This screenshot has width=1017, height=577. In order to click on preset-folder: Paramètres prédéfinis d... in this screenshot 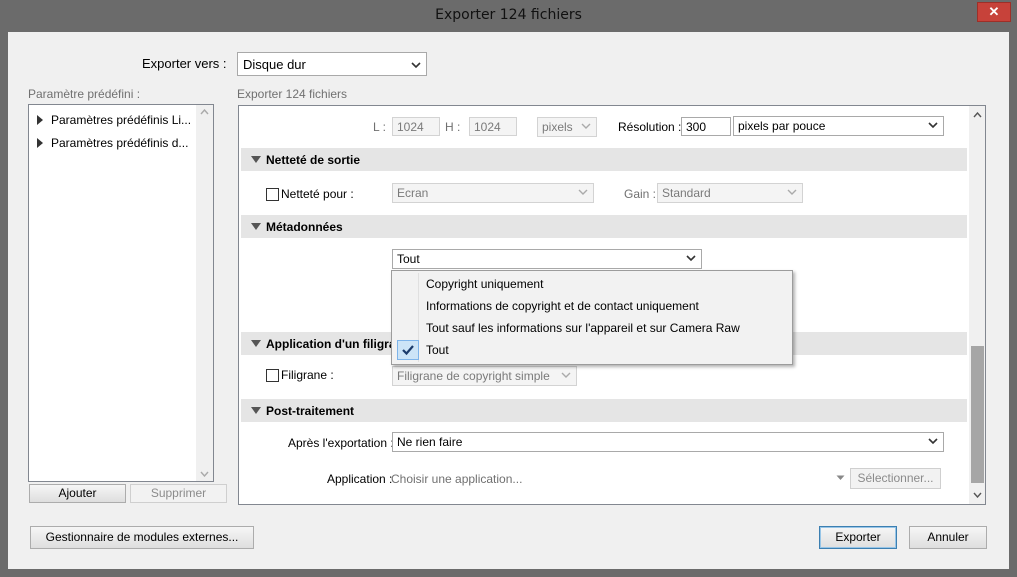, I will do `click(112, 143)`.